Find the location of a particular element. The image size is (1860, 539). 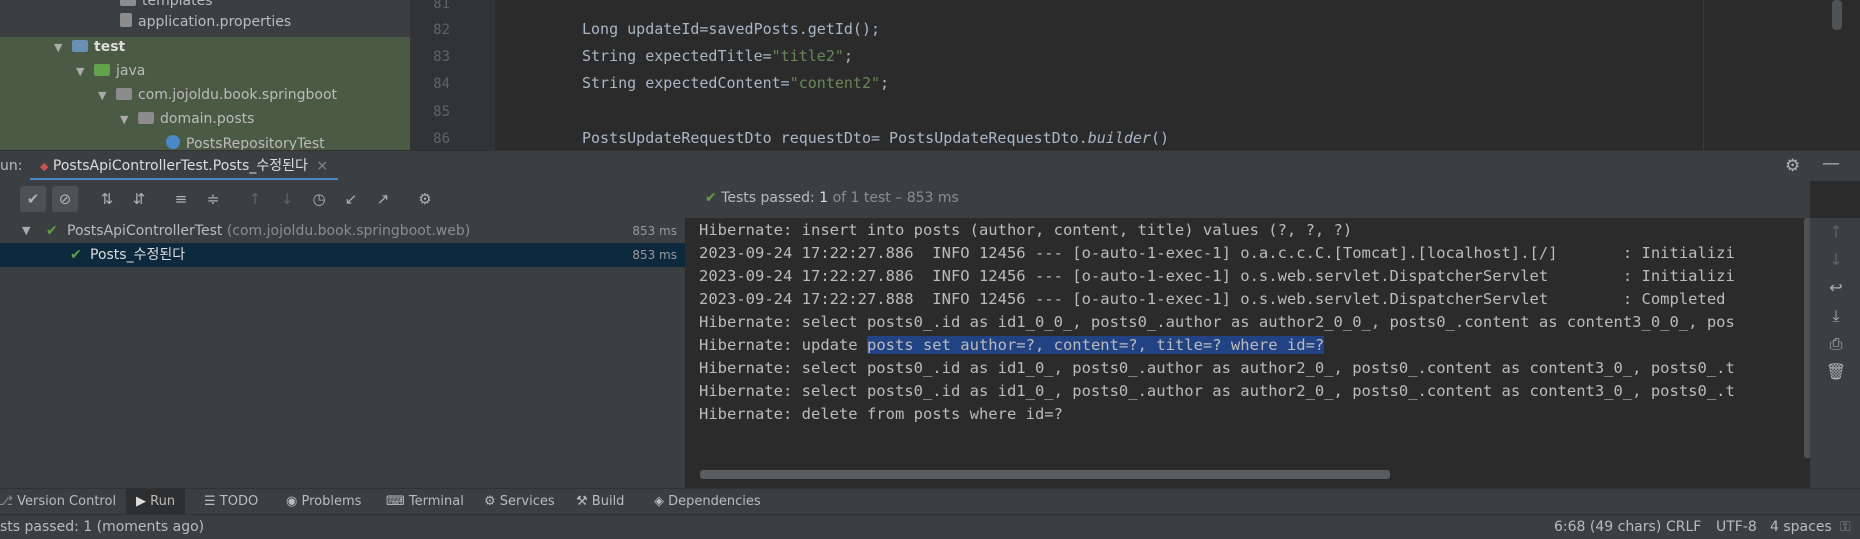

show-ignored-button: ⊘ is located at coordinates (65, 199).